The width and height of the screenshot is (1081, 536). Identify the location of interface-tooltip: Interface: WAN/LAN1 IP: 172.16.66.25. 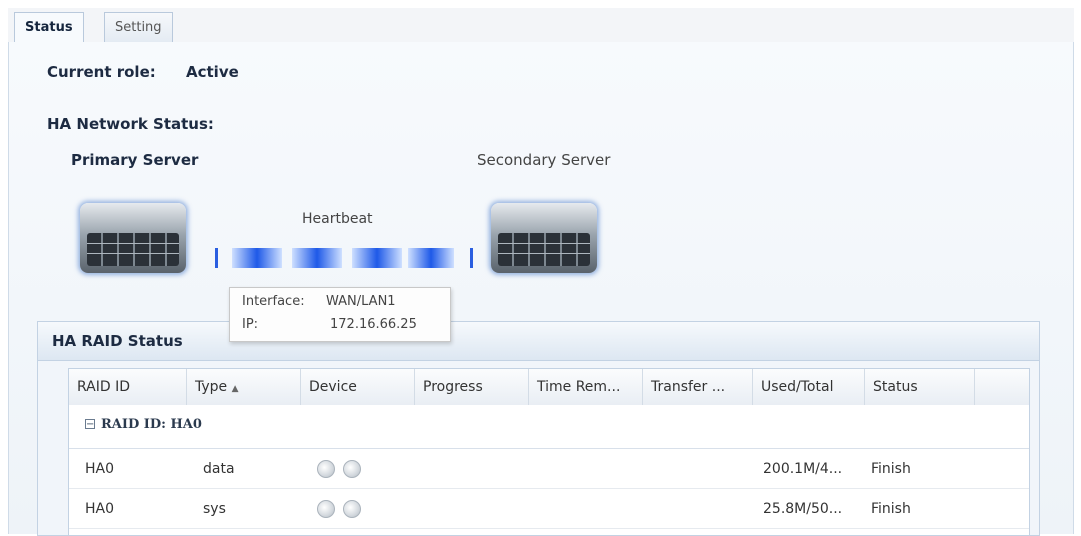
(340, 314).